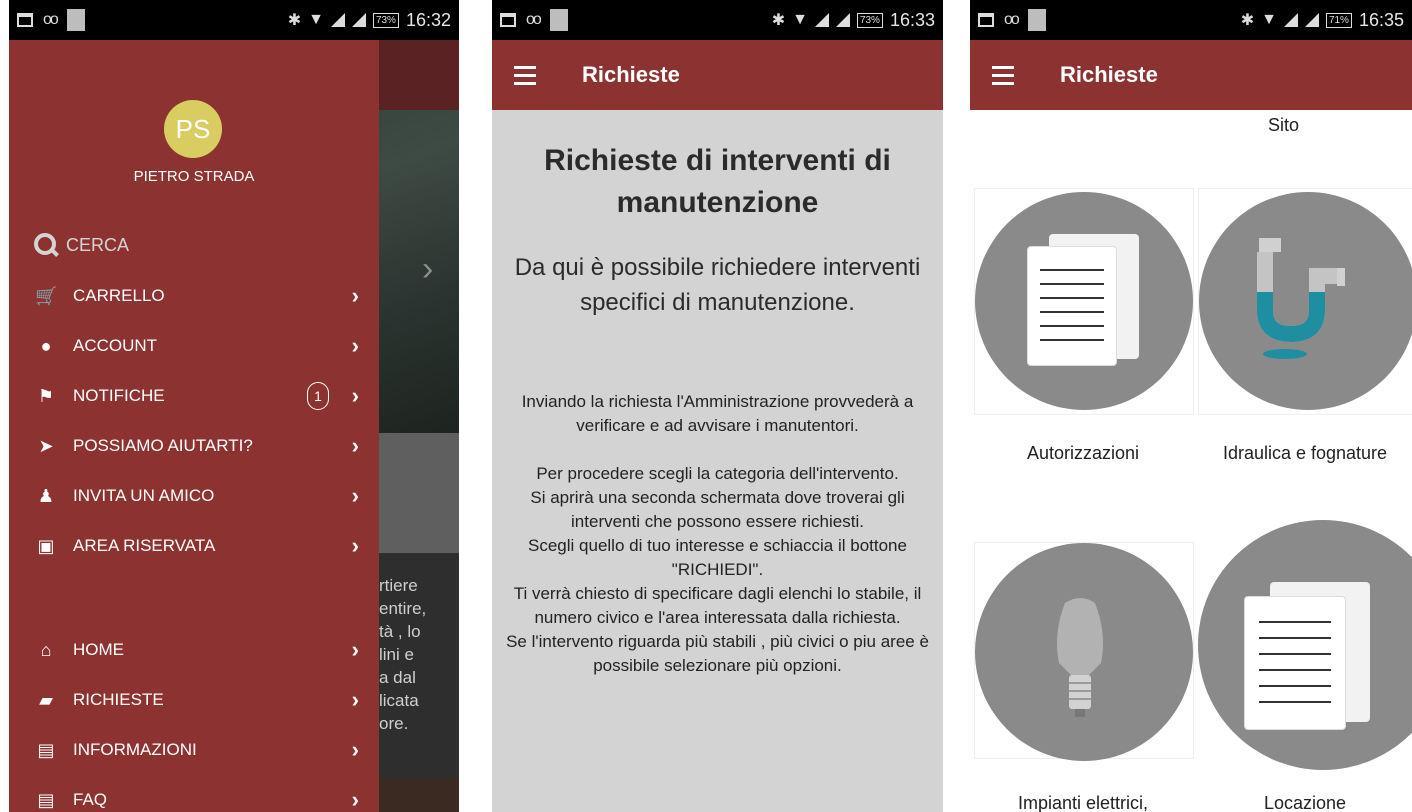 The width and height of the screenshot is (1412, 812). What do you see at coordinates (1191, 20) in the screenshot?
I see `status-bar: oo ✱ ▼ 71% 16:35` at bounding box center [1191, 20].